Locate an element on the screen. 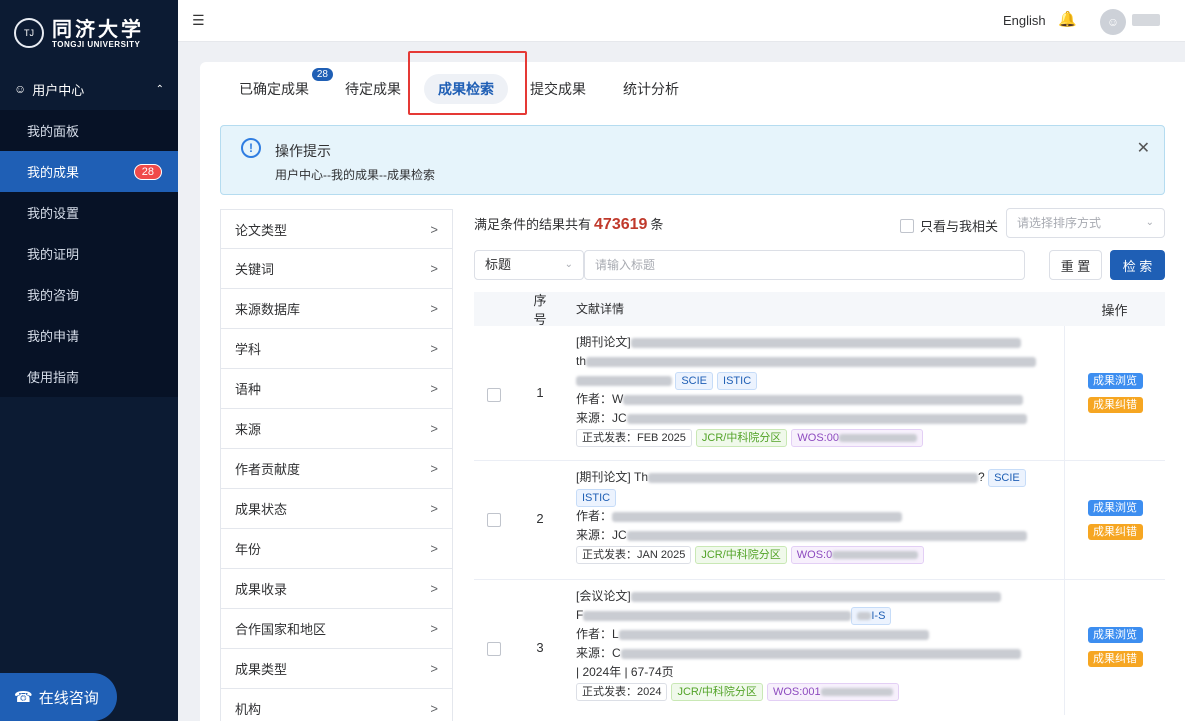 The image size is (1185, 721). row-number: 3 is located at coordinates (540, 647).